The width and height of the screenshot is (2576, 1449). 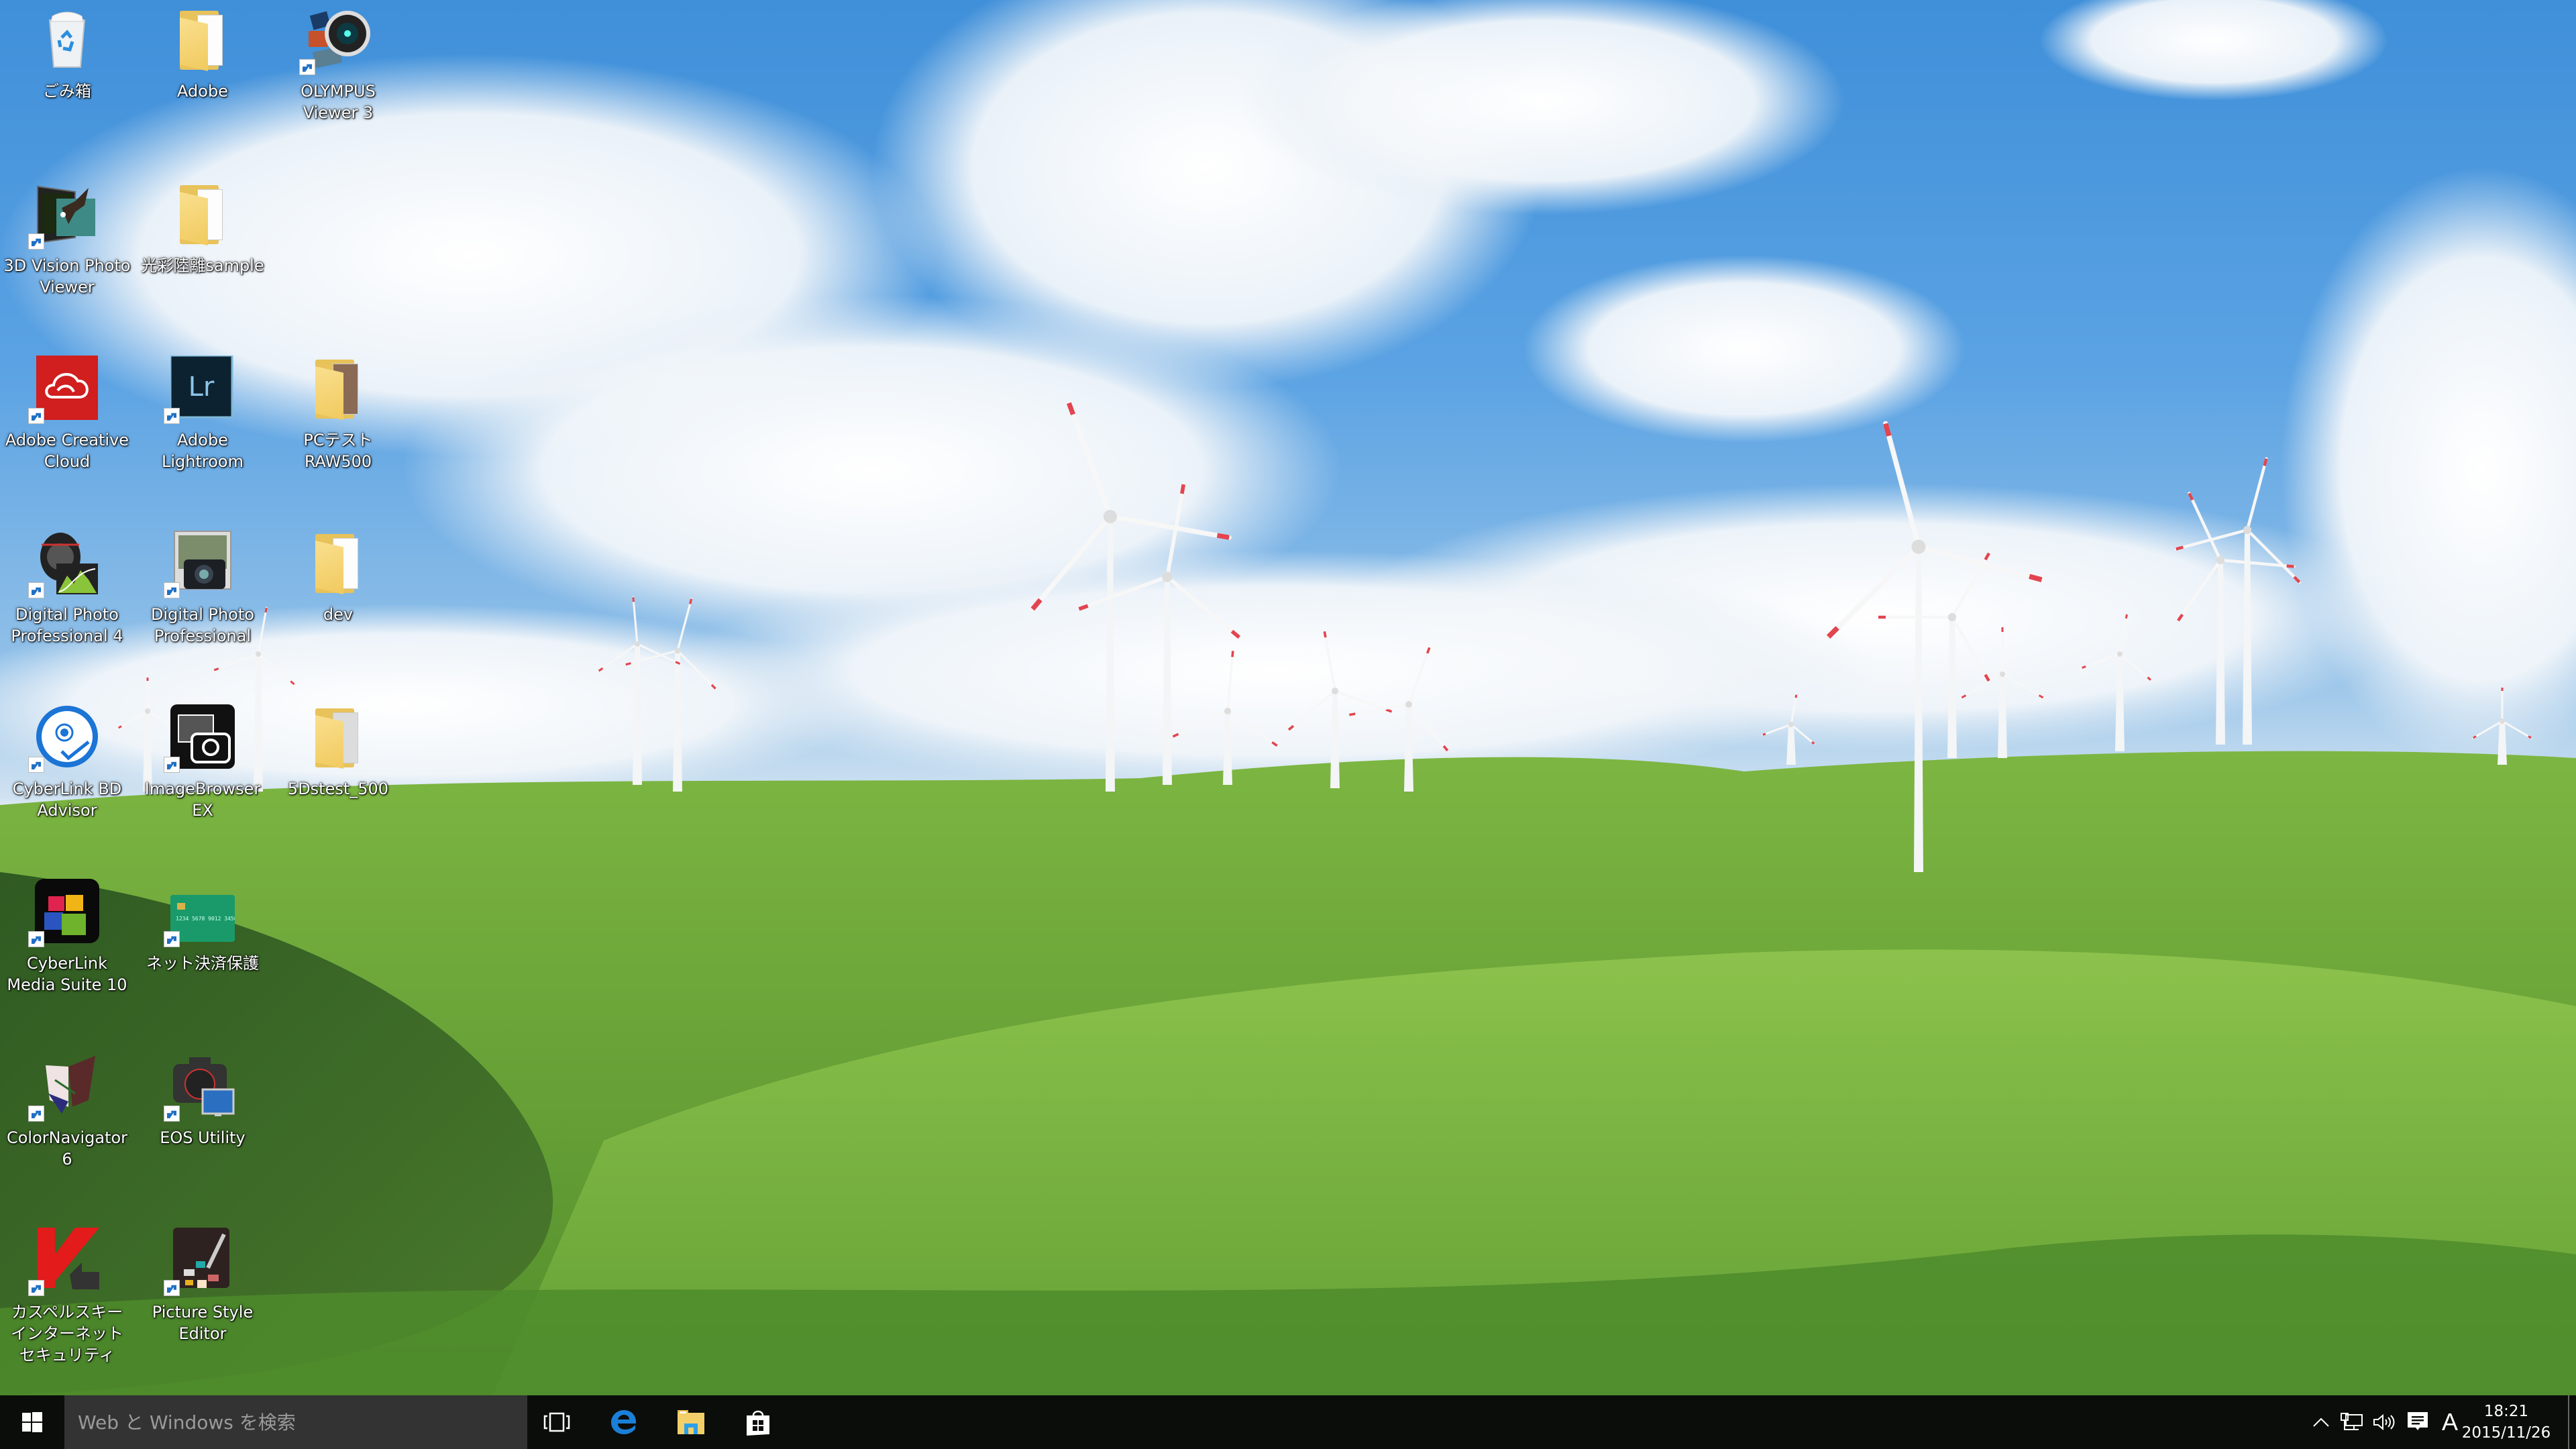 I want to click on desktop-icon-label: 3D Vision Photo Viewer, so click(x=67, y=276).